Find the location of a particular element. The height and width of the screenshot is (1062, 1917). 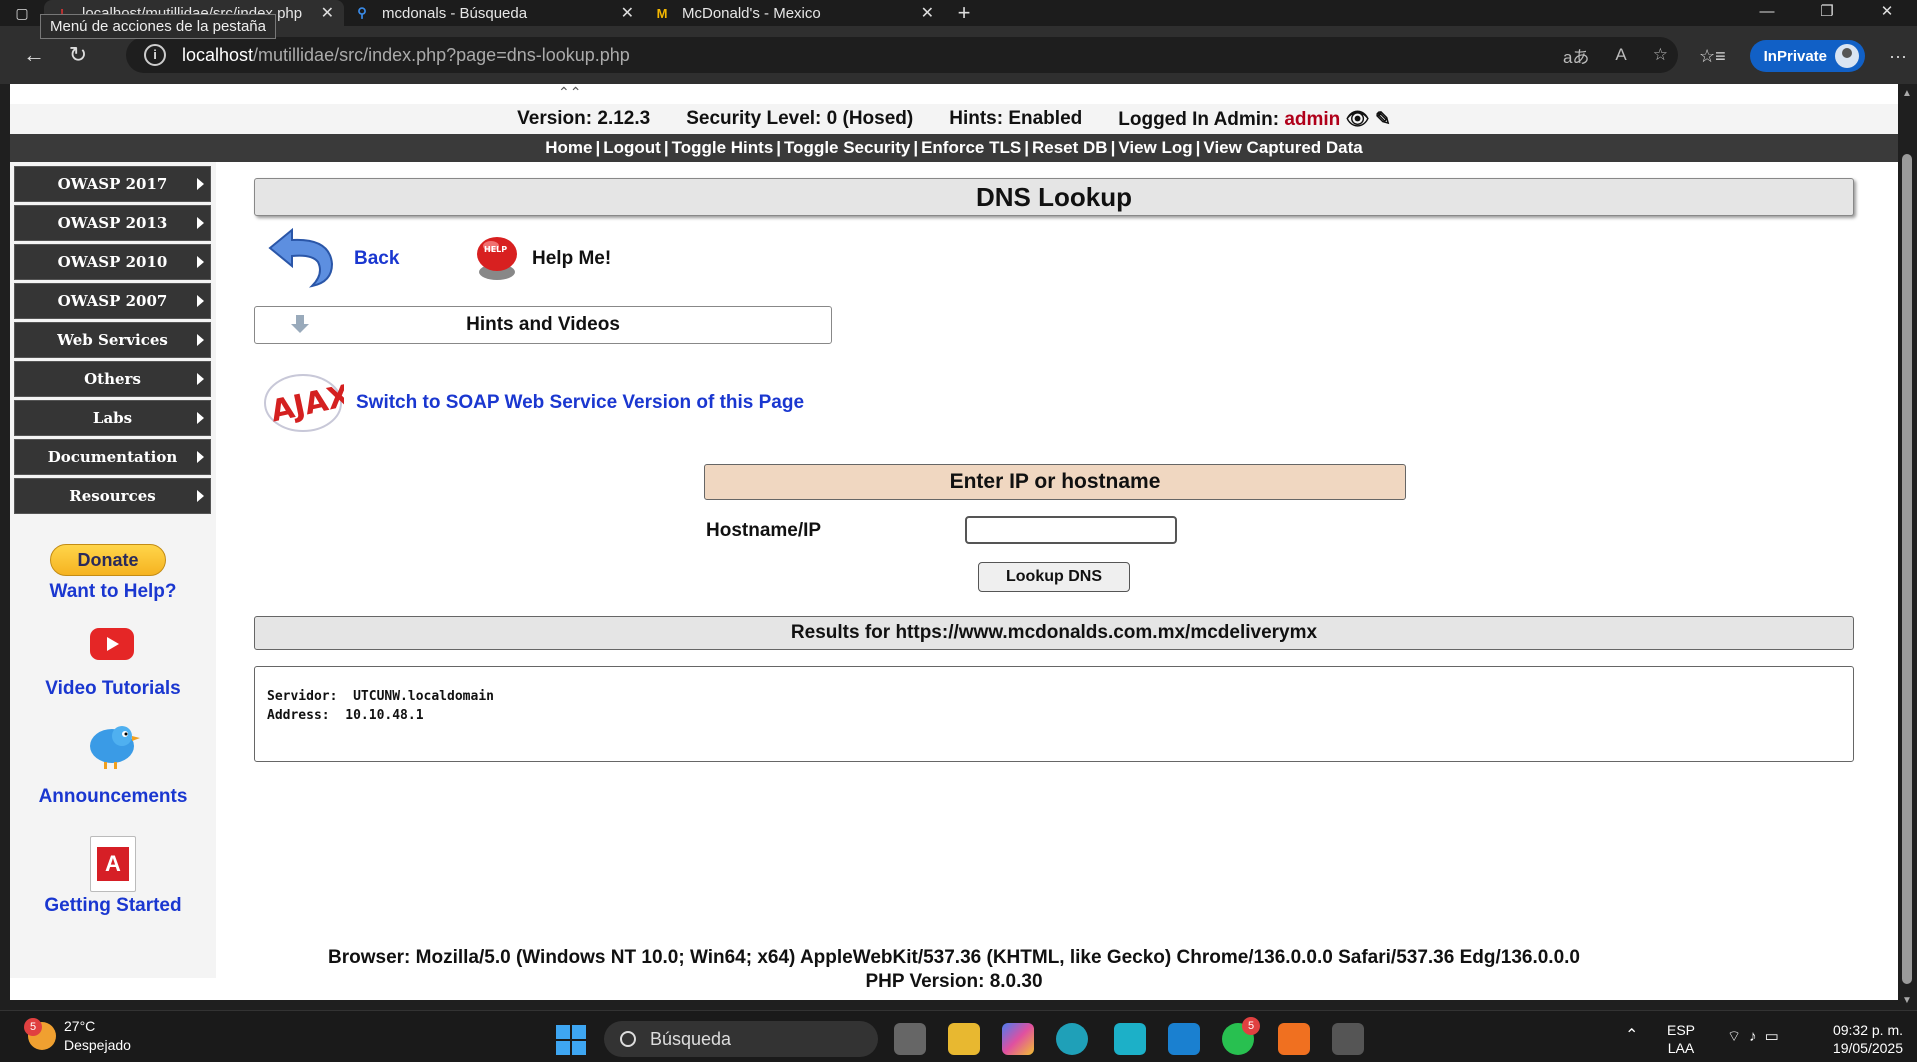

back-arrow-icon: ← is located at coordinates (34, 55).